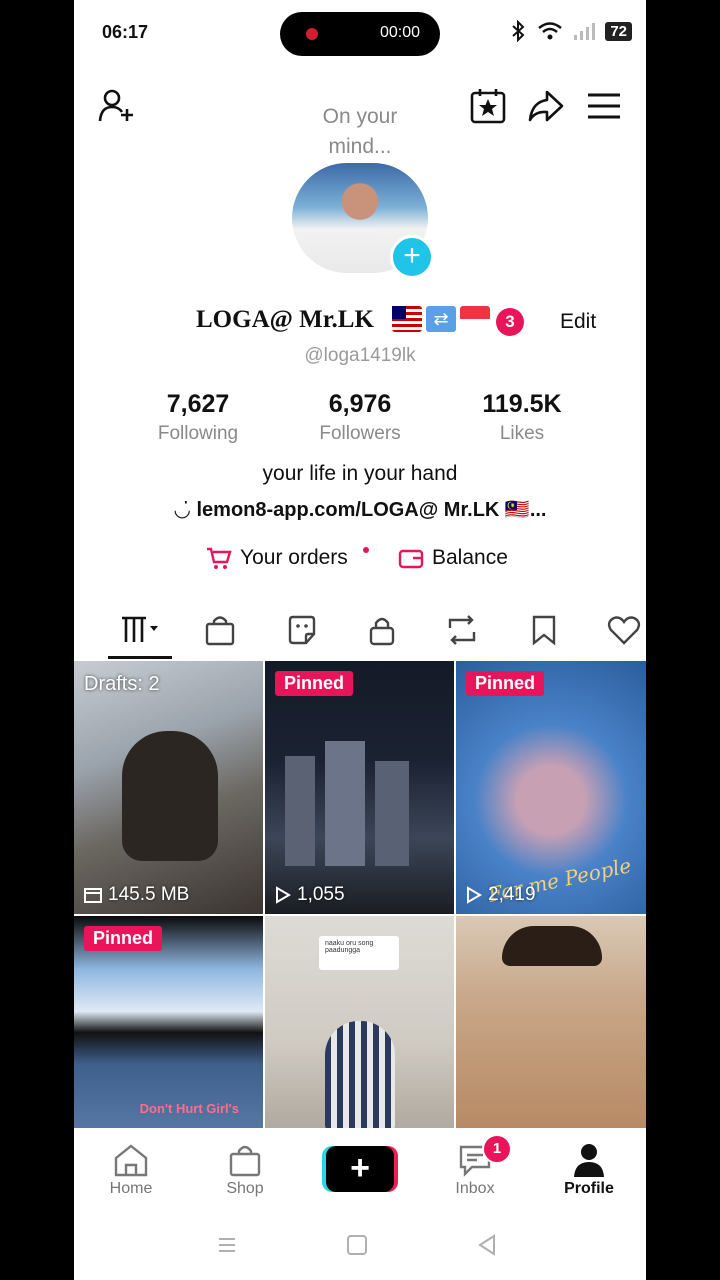 The image size is (720, 1280). What do you see at coordinates (198, 404) in the screenshot?
I see `stat-value: 7,627` at bounding box center [198, 404].